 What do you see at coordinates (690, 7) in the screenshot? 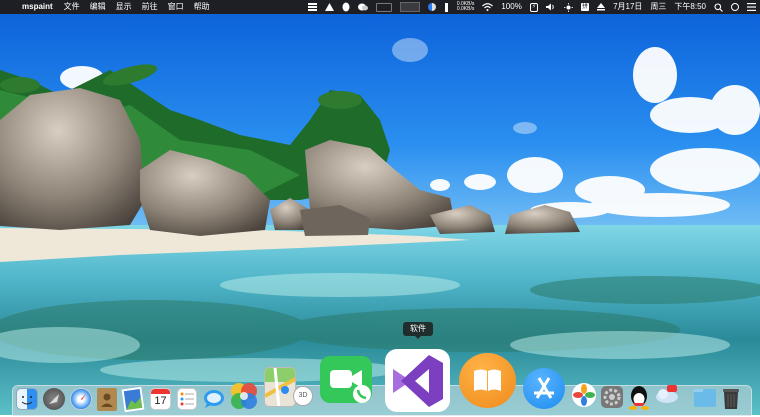
I see `menubar-time: 下午8:50` at bounding box center [690, 7].